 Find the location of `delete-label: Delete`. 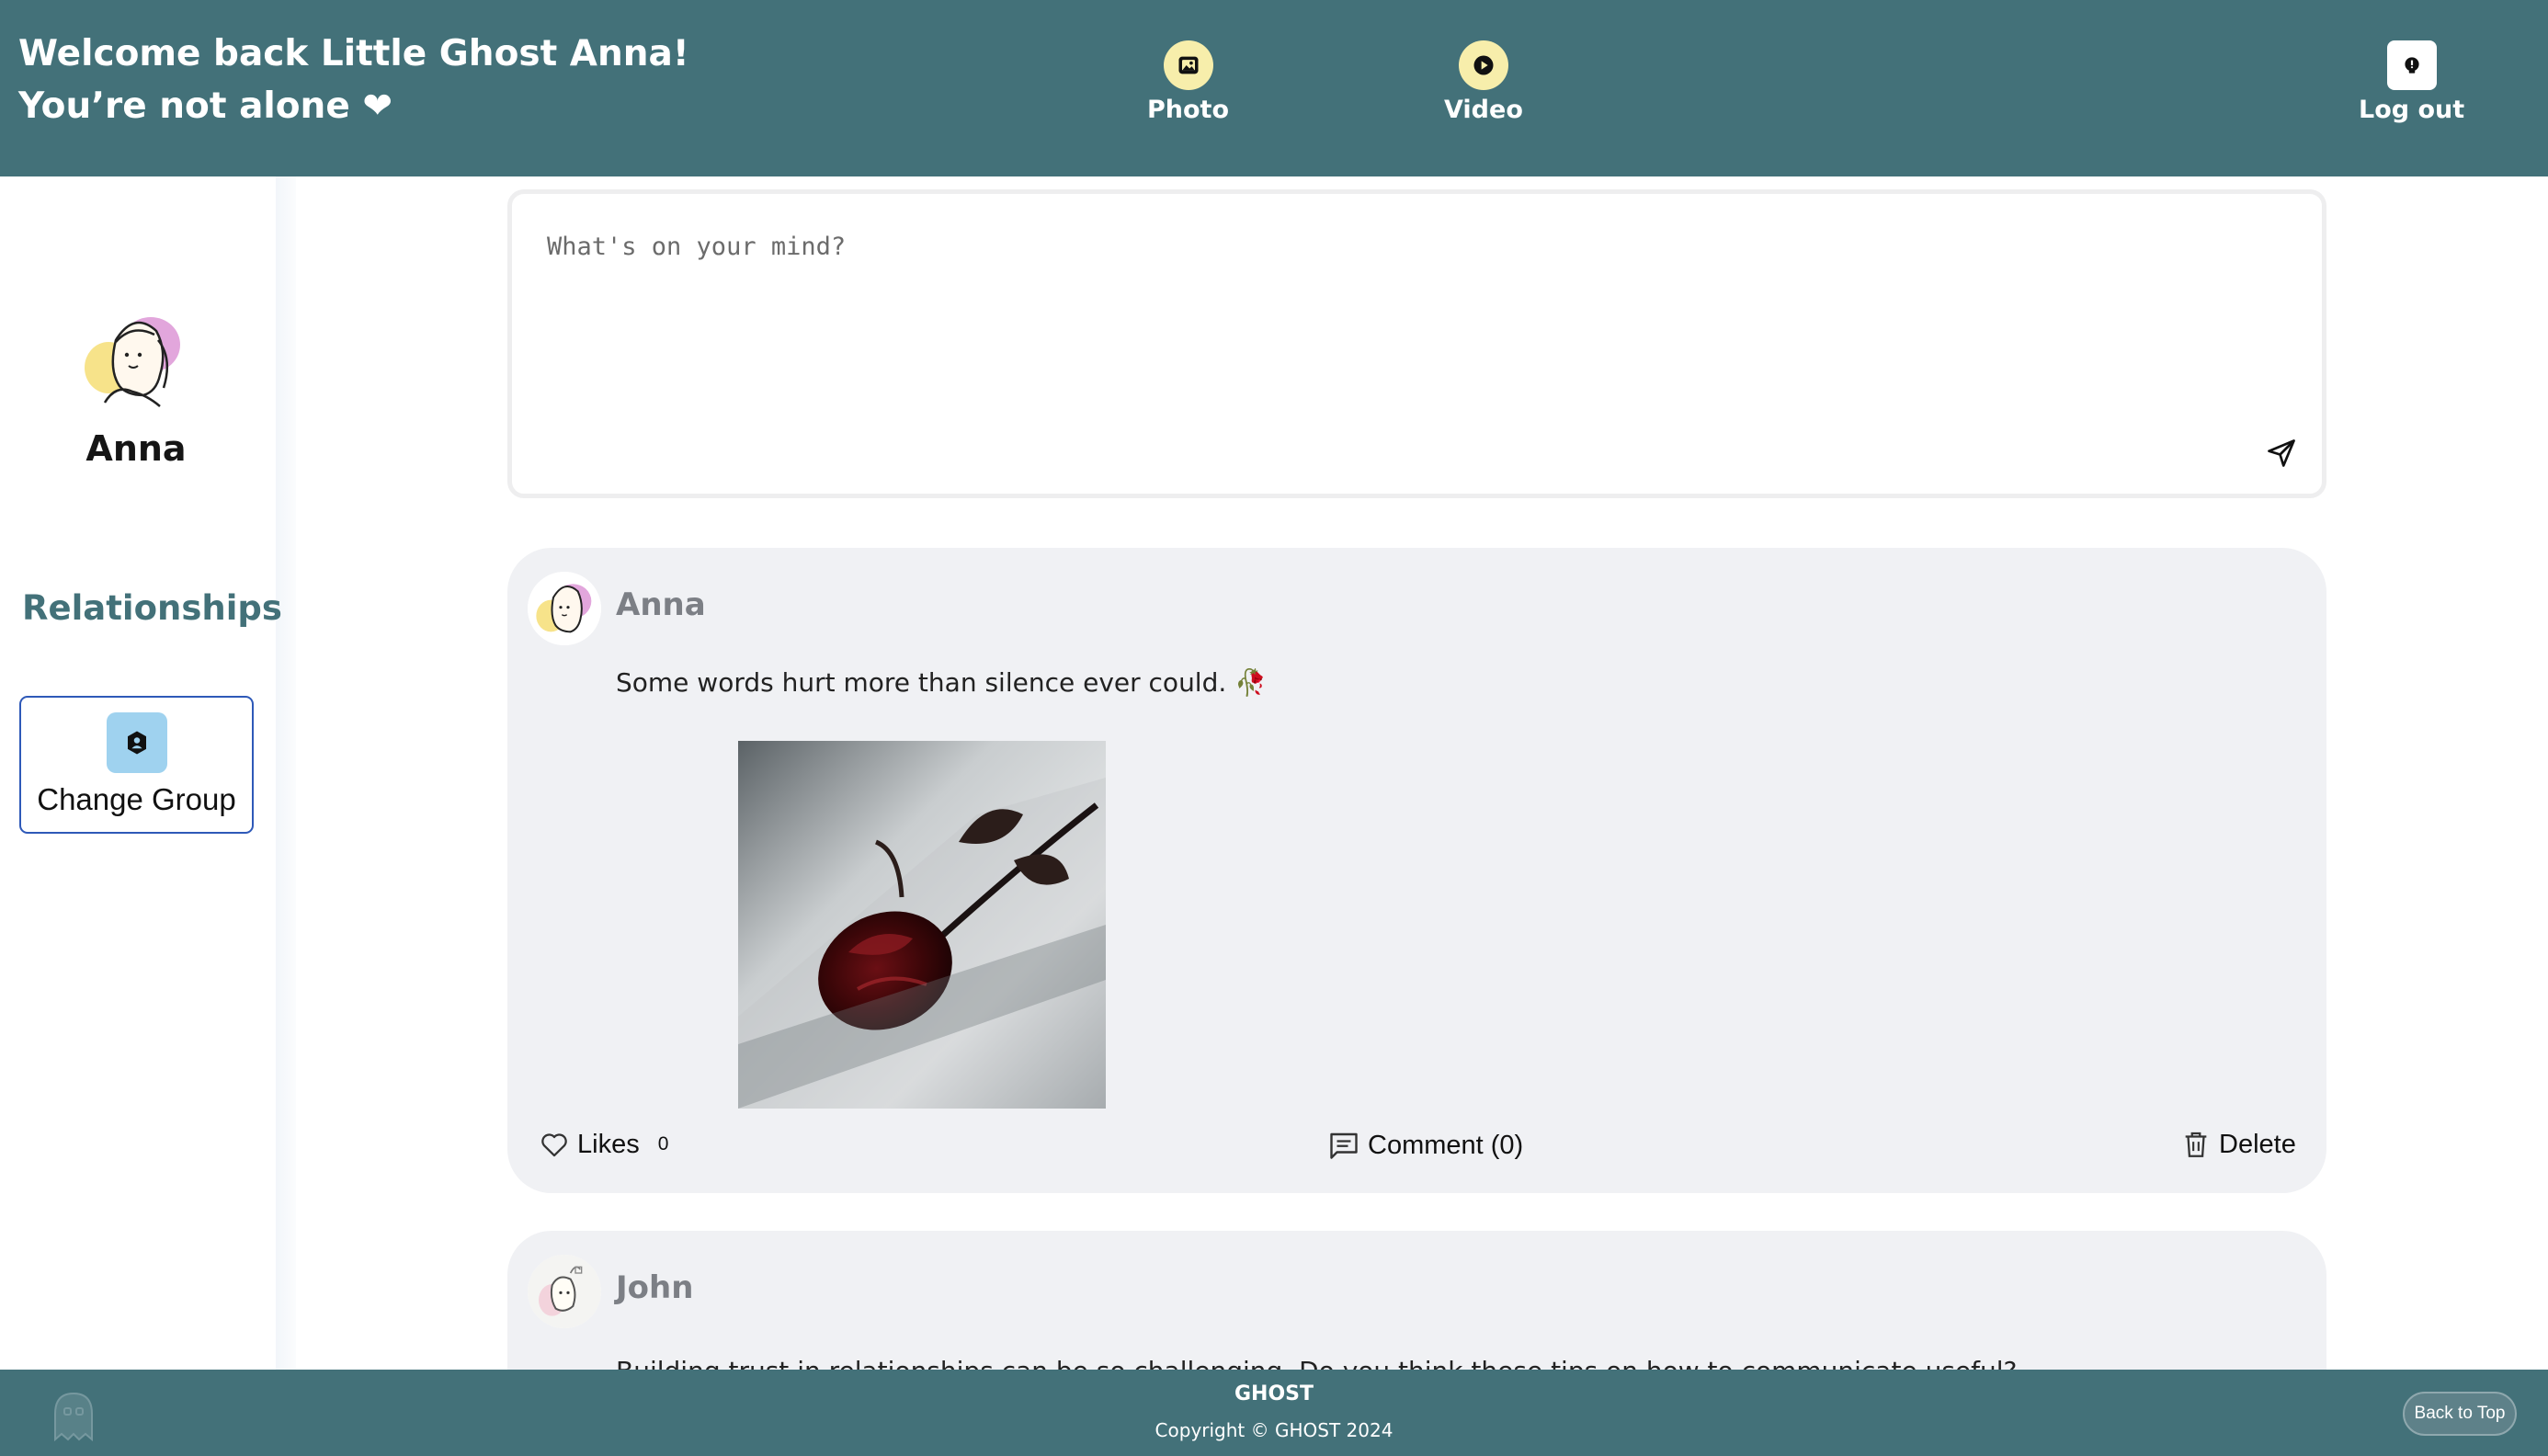

delete-label: Delete is located at coordinates (2257, 1144).